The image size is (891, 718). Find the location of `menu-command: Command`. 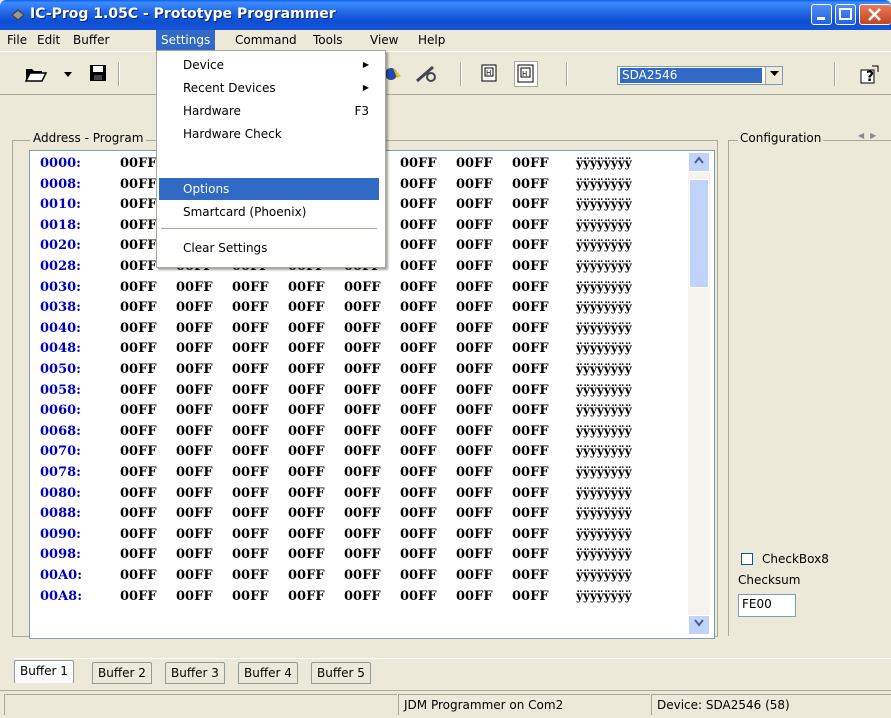

menu-command: Command is located at coordinates (266, 40).